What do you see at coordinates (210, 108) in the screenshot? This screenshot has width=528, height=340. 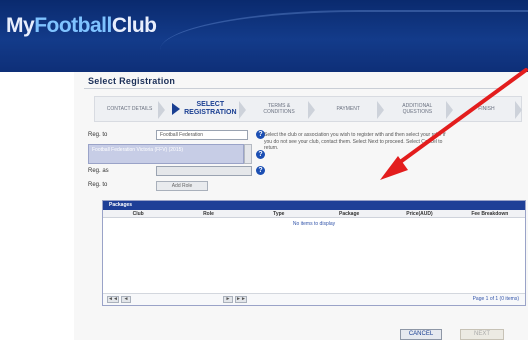 I see `step-label: SELECT REGISTRATION` at bounding box center [210, 108].